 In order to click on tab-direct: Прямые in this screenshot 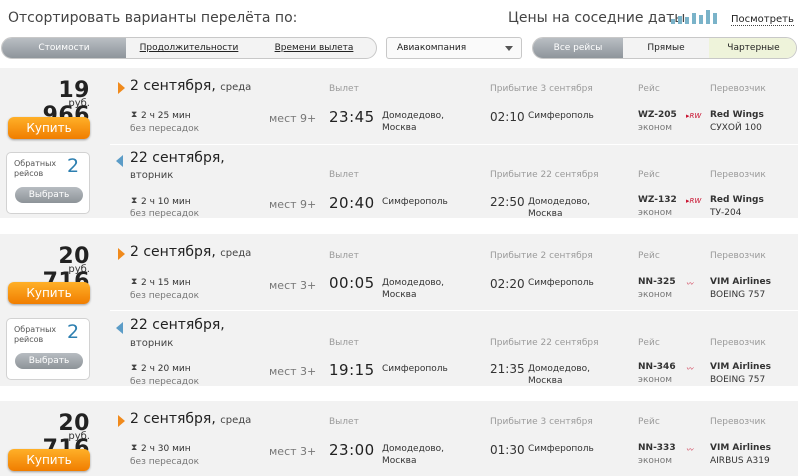, I will do `click(666, 48)`.